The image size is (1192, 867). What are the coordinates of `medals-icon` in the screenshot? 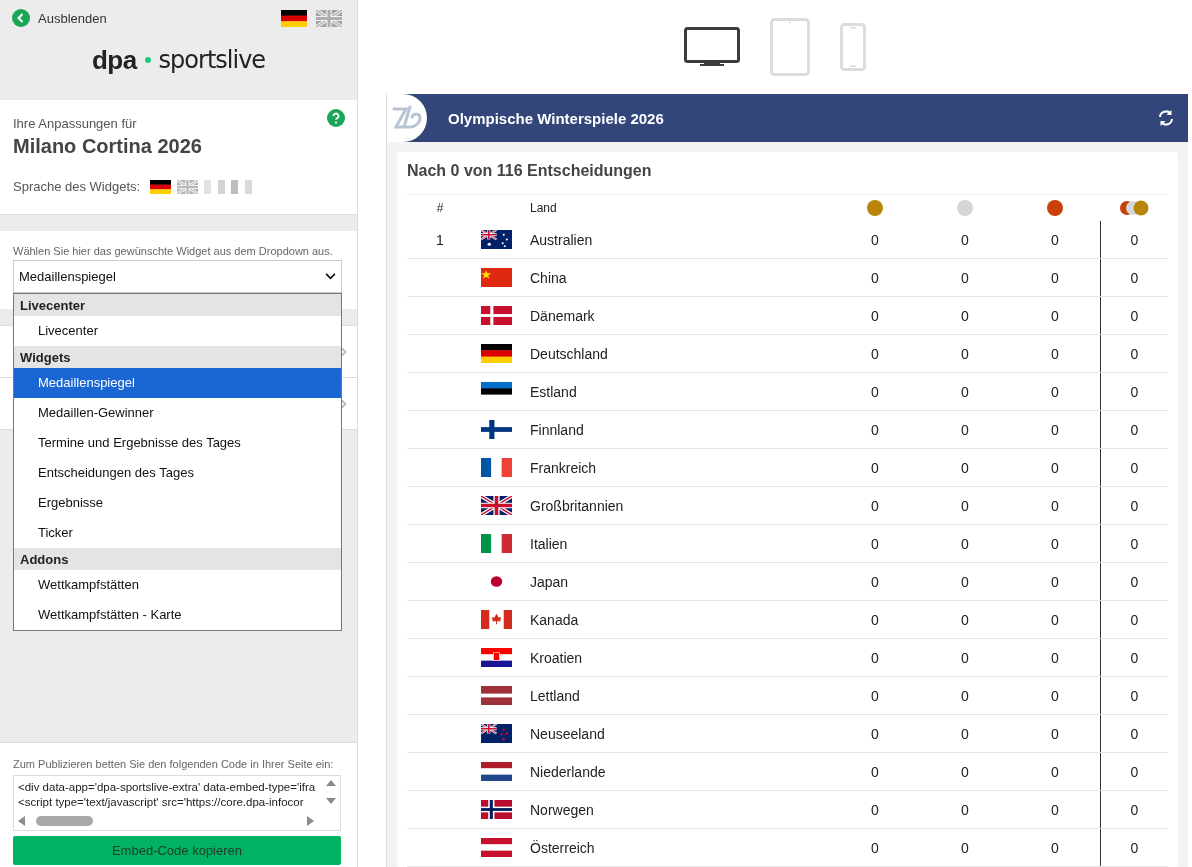 It's located at (1134, 208).